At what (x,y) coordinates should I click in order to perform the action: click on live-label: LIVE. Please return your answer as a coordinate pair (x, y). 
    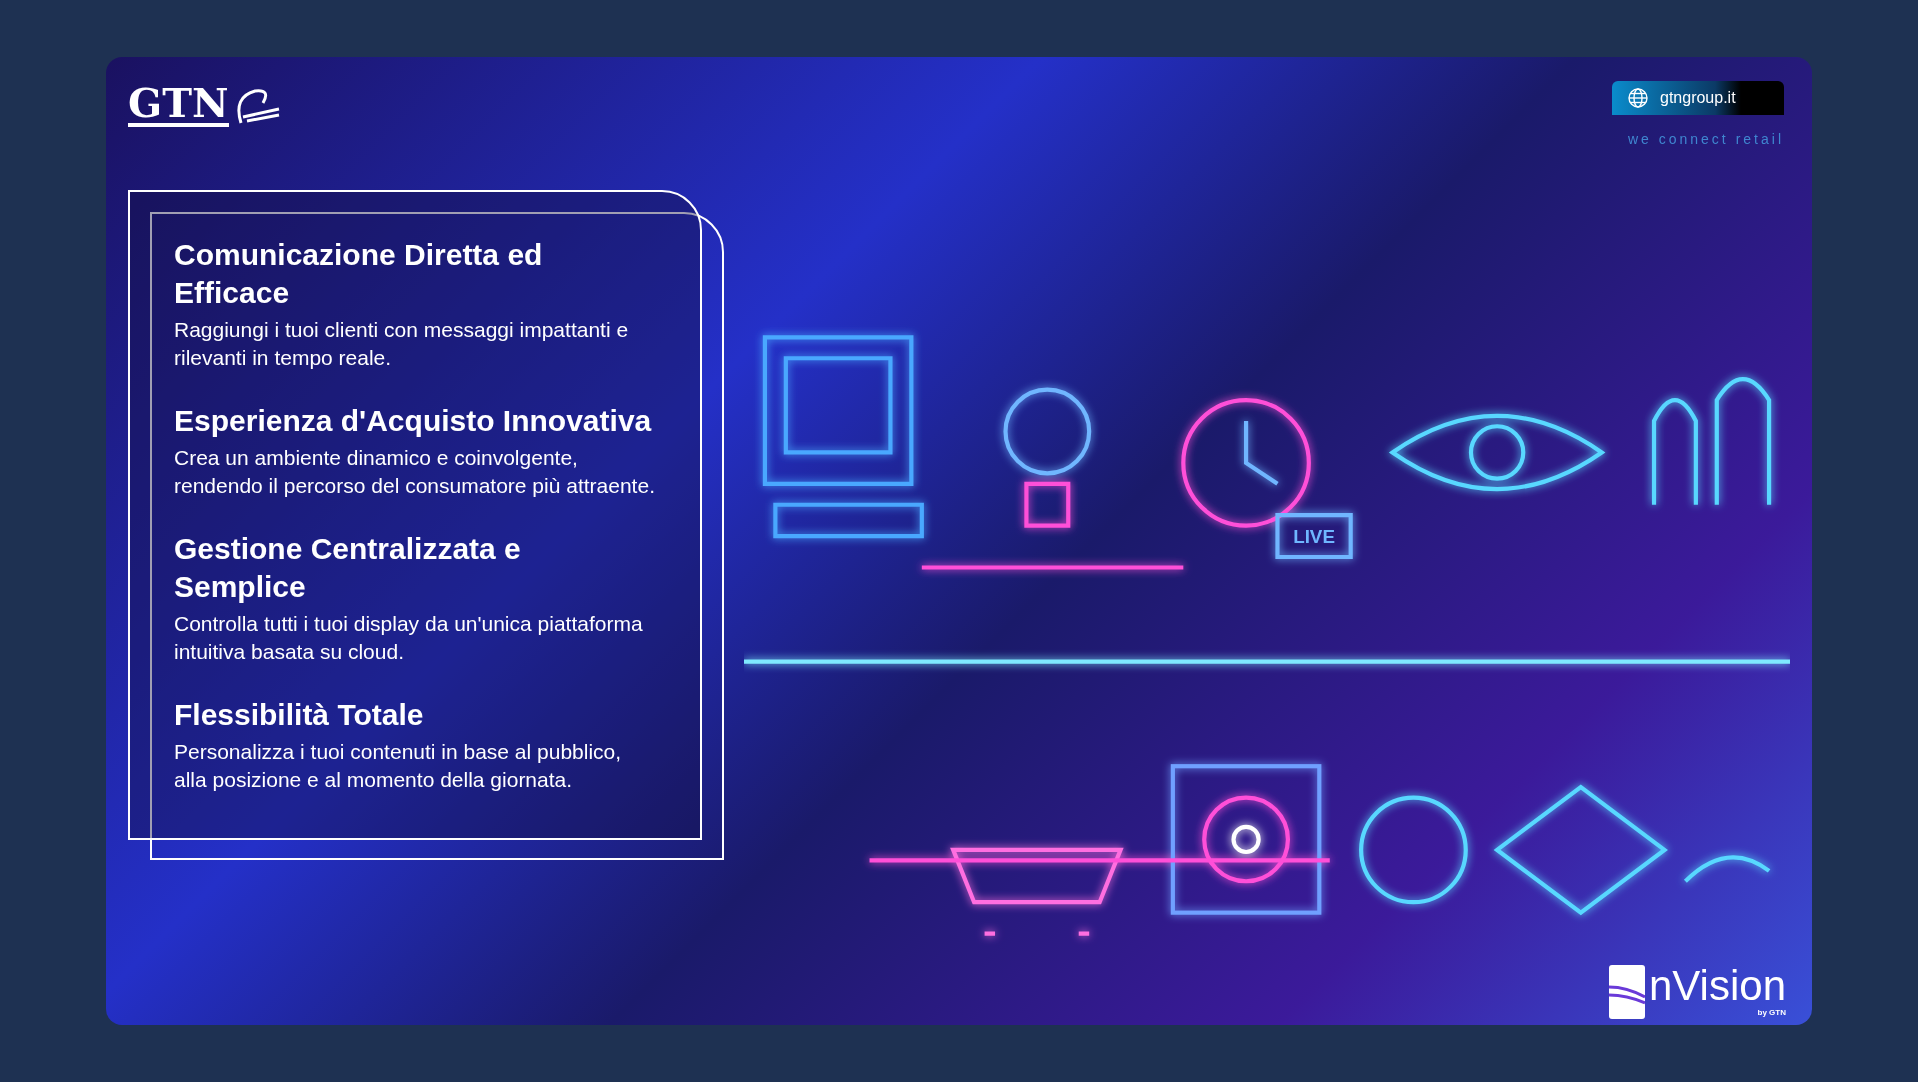
    Looking at the image, I should click on (1314, 537).